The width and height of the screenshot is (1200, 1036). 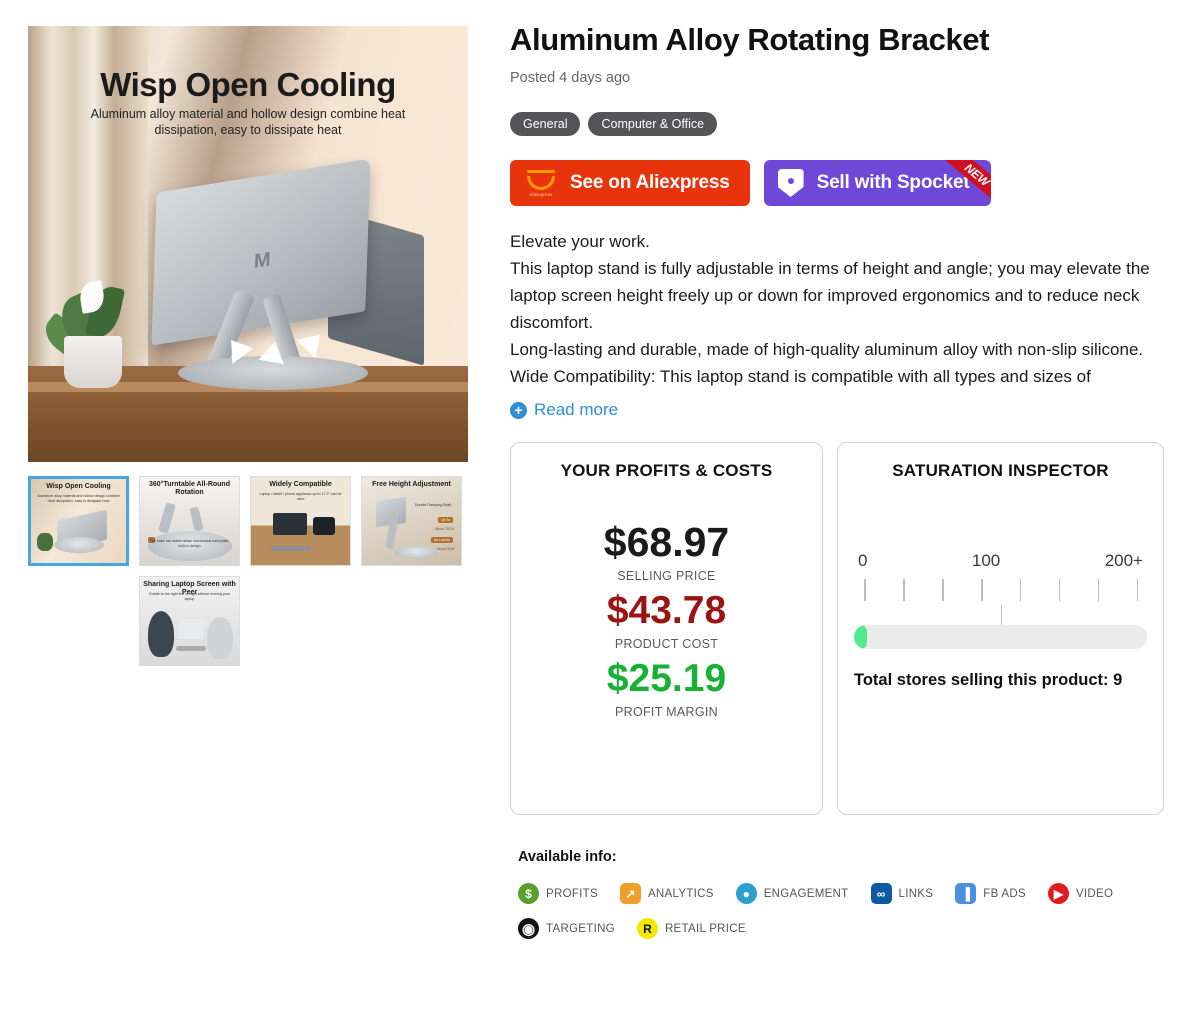 I want to click on laptop-brand-logo: M, so click(x=262, y=261).